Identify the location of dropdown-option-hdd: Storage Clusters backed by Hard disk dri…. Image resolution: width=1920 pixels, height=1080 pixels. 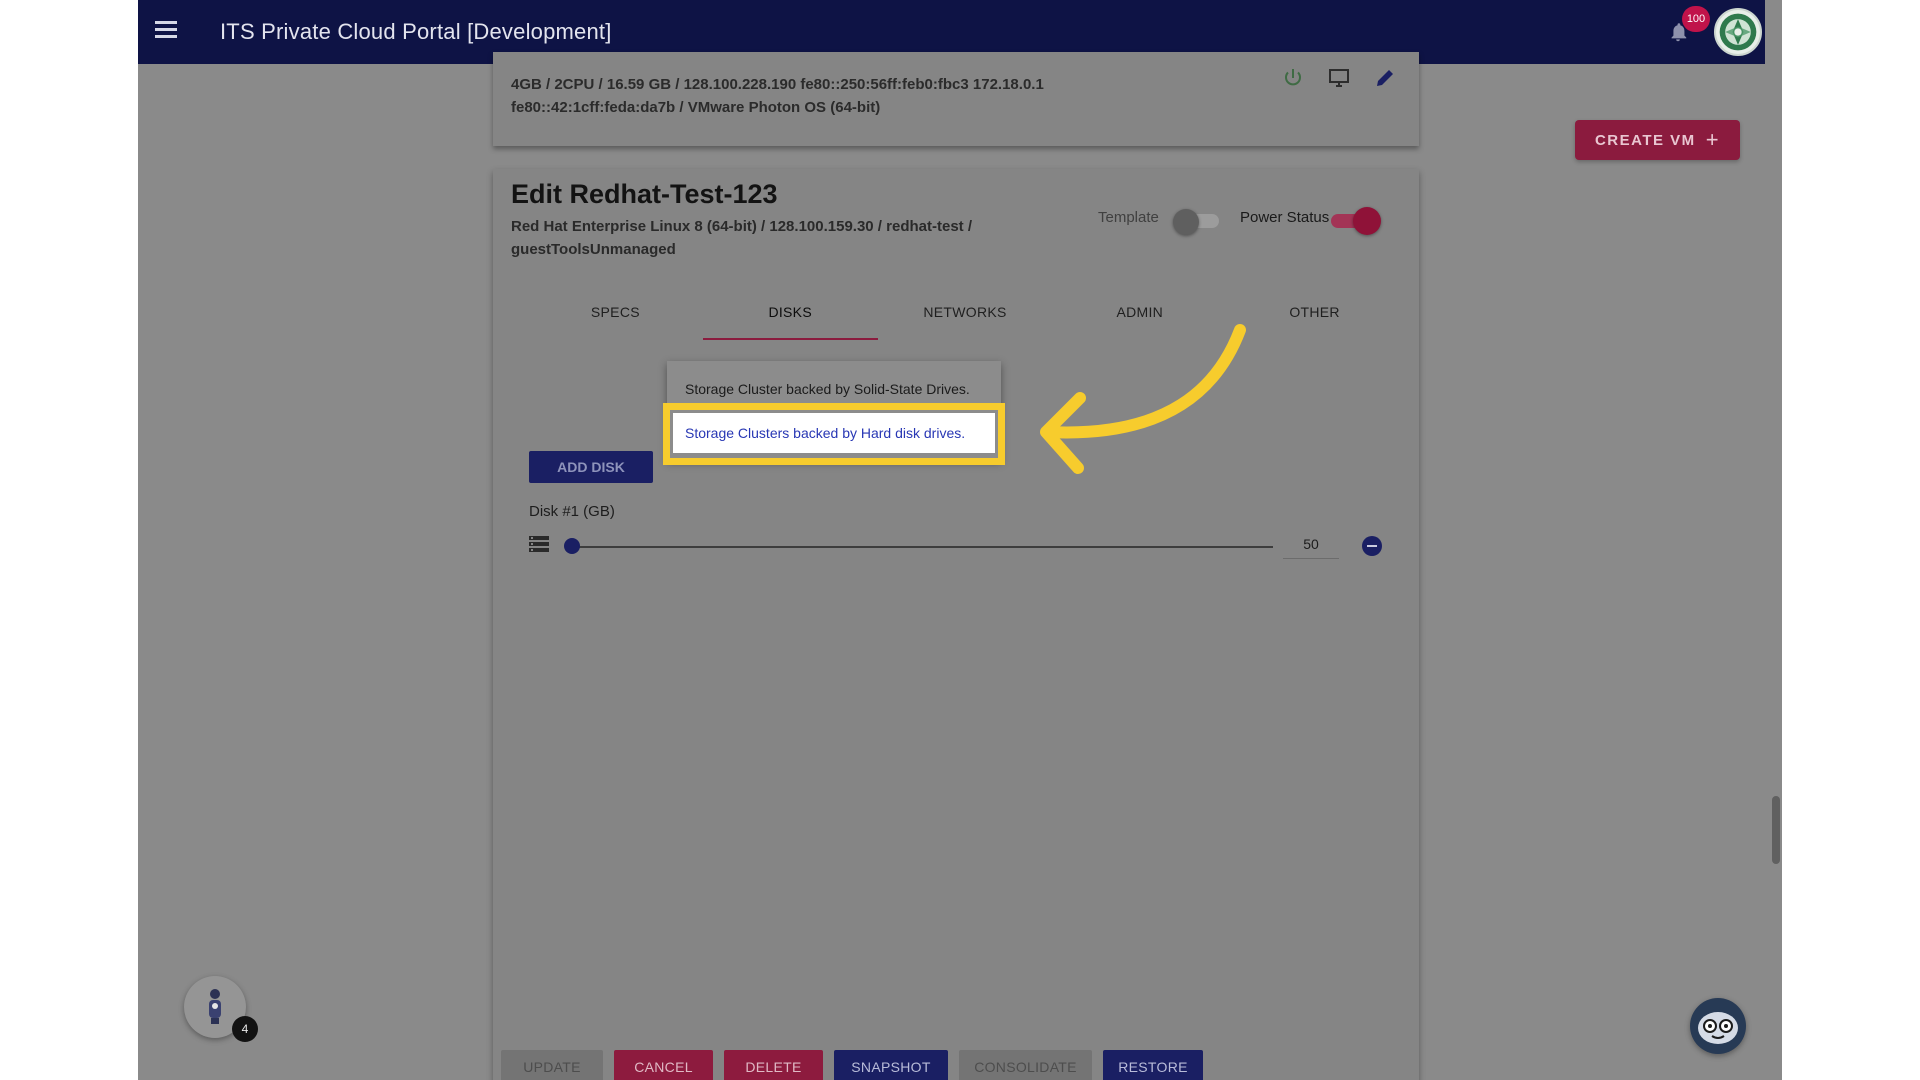
(834, 433).